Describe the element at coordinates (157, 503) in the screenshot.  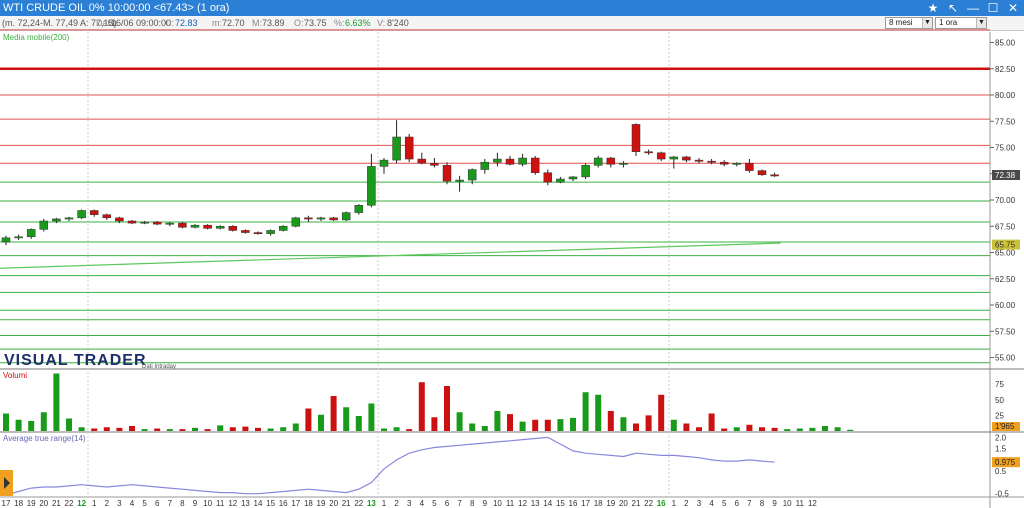
I see `time-tick-label: 6` at that location.